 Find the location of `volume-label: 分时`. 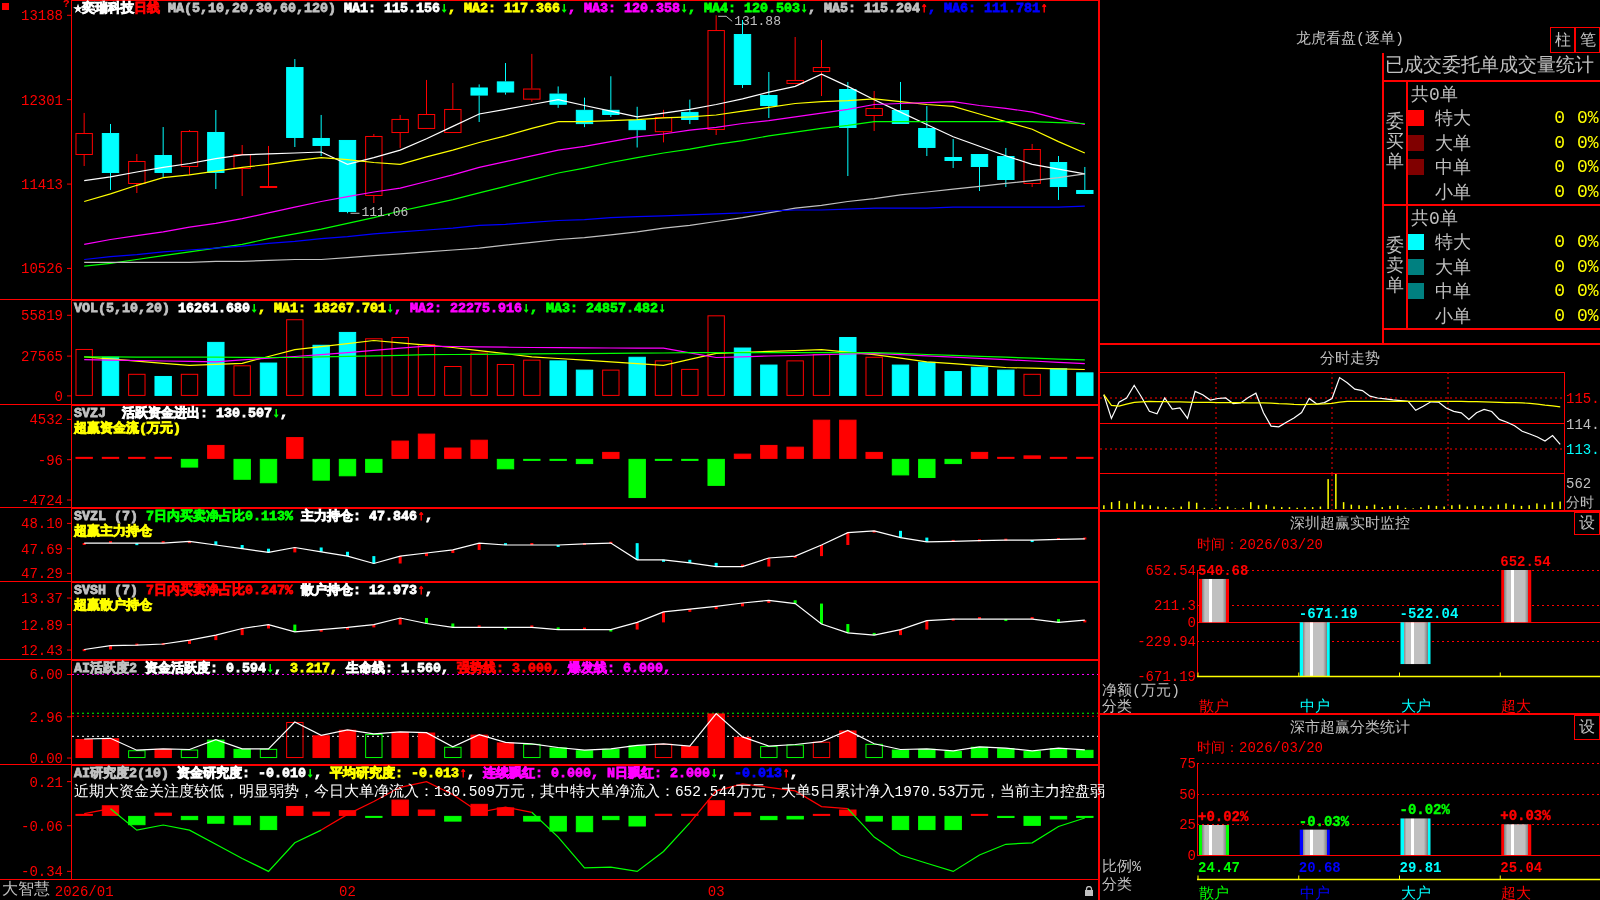

volume-label: 分时 is located at coordinates (1580, 502).